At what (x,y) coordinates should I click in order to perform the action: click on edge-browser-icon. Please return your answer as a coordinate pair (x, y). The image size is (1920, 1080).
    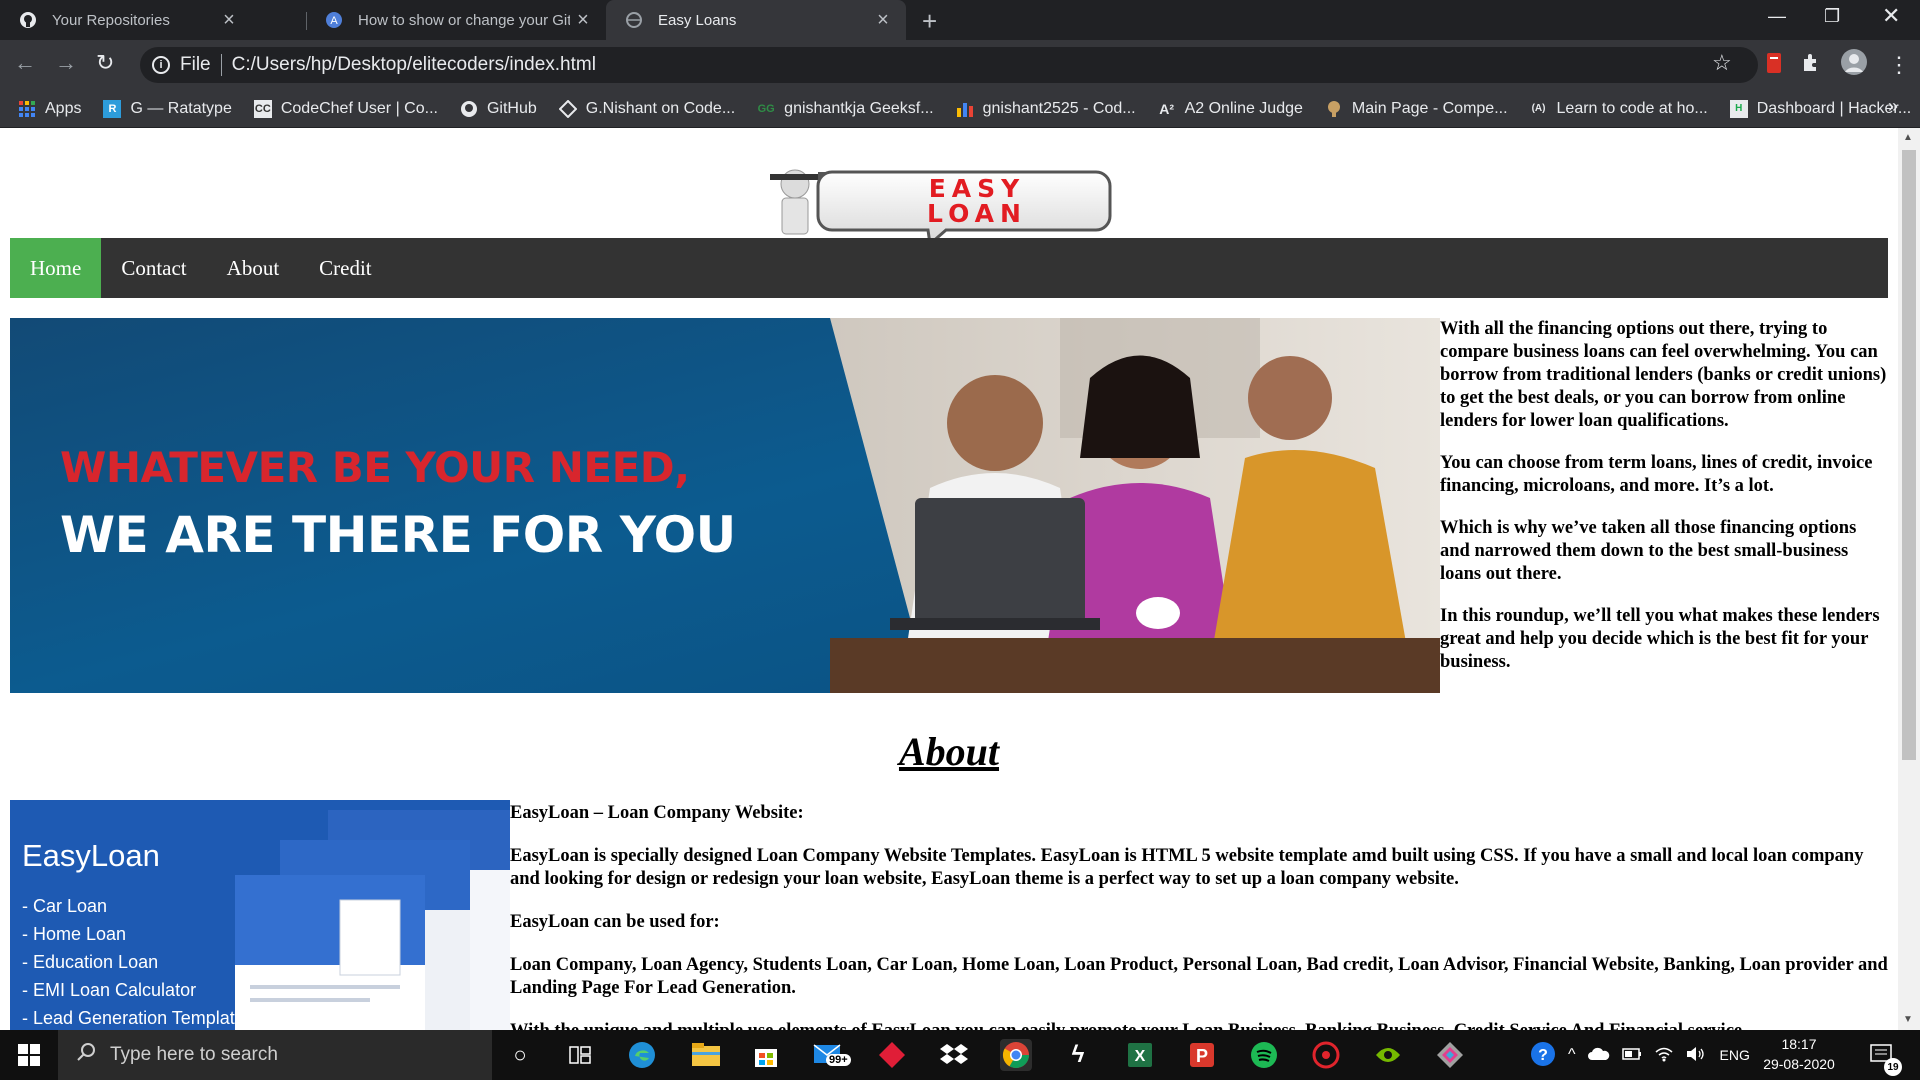
    Looking at the image, I should click on (642, 1055).